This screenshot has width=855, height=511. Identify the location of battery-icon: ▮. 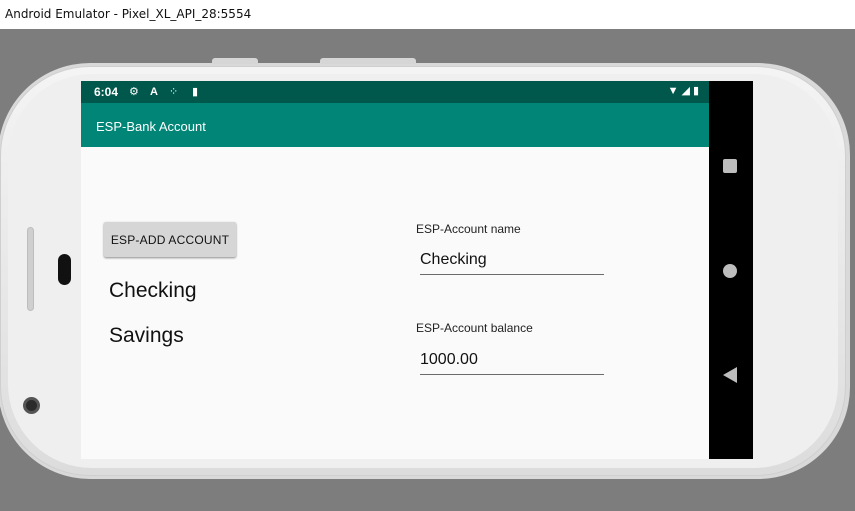
(695, 91).